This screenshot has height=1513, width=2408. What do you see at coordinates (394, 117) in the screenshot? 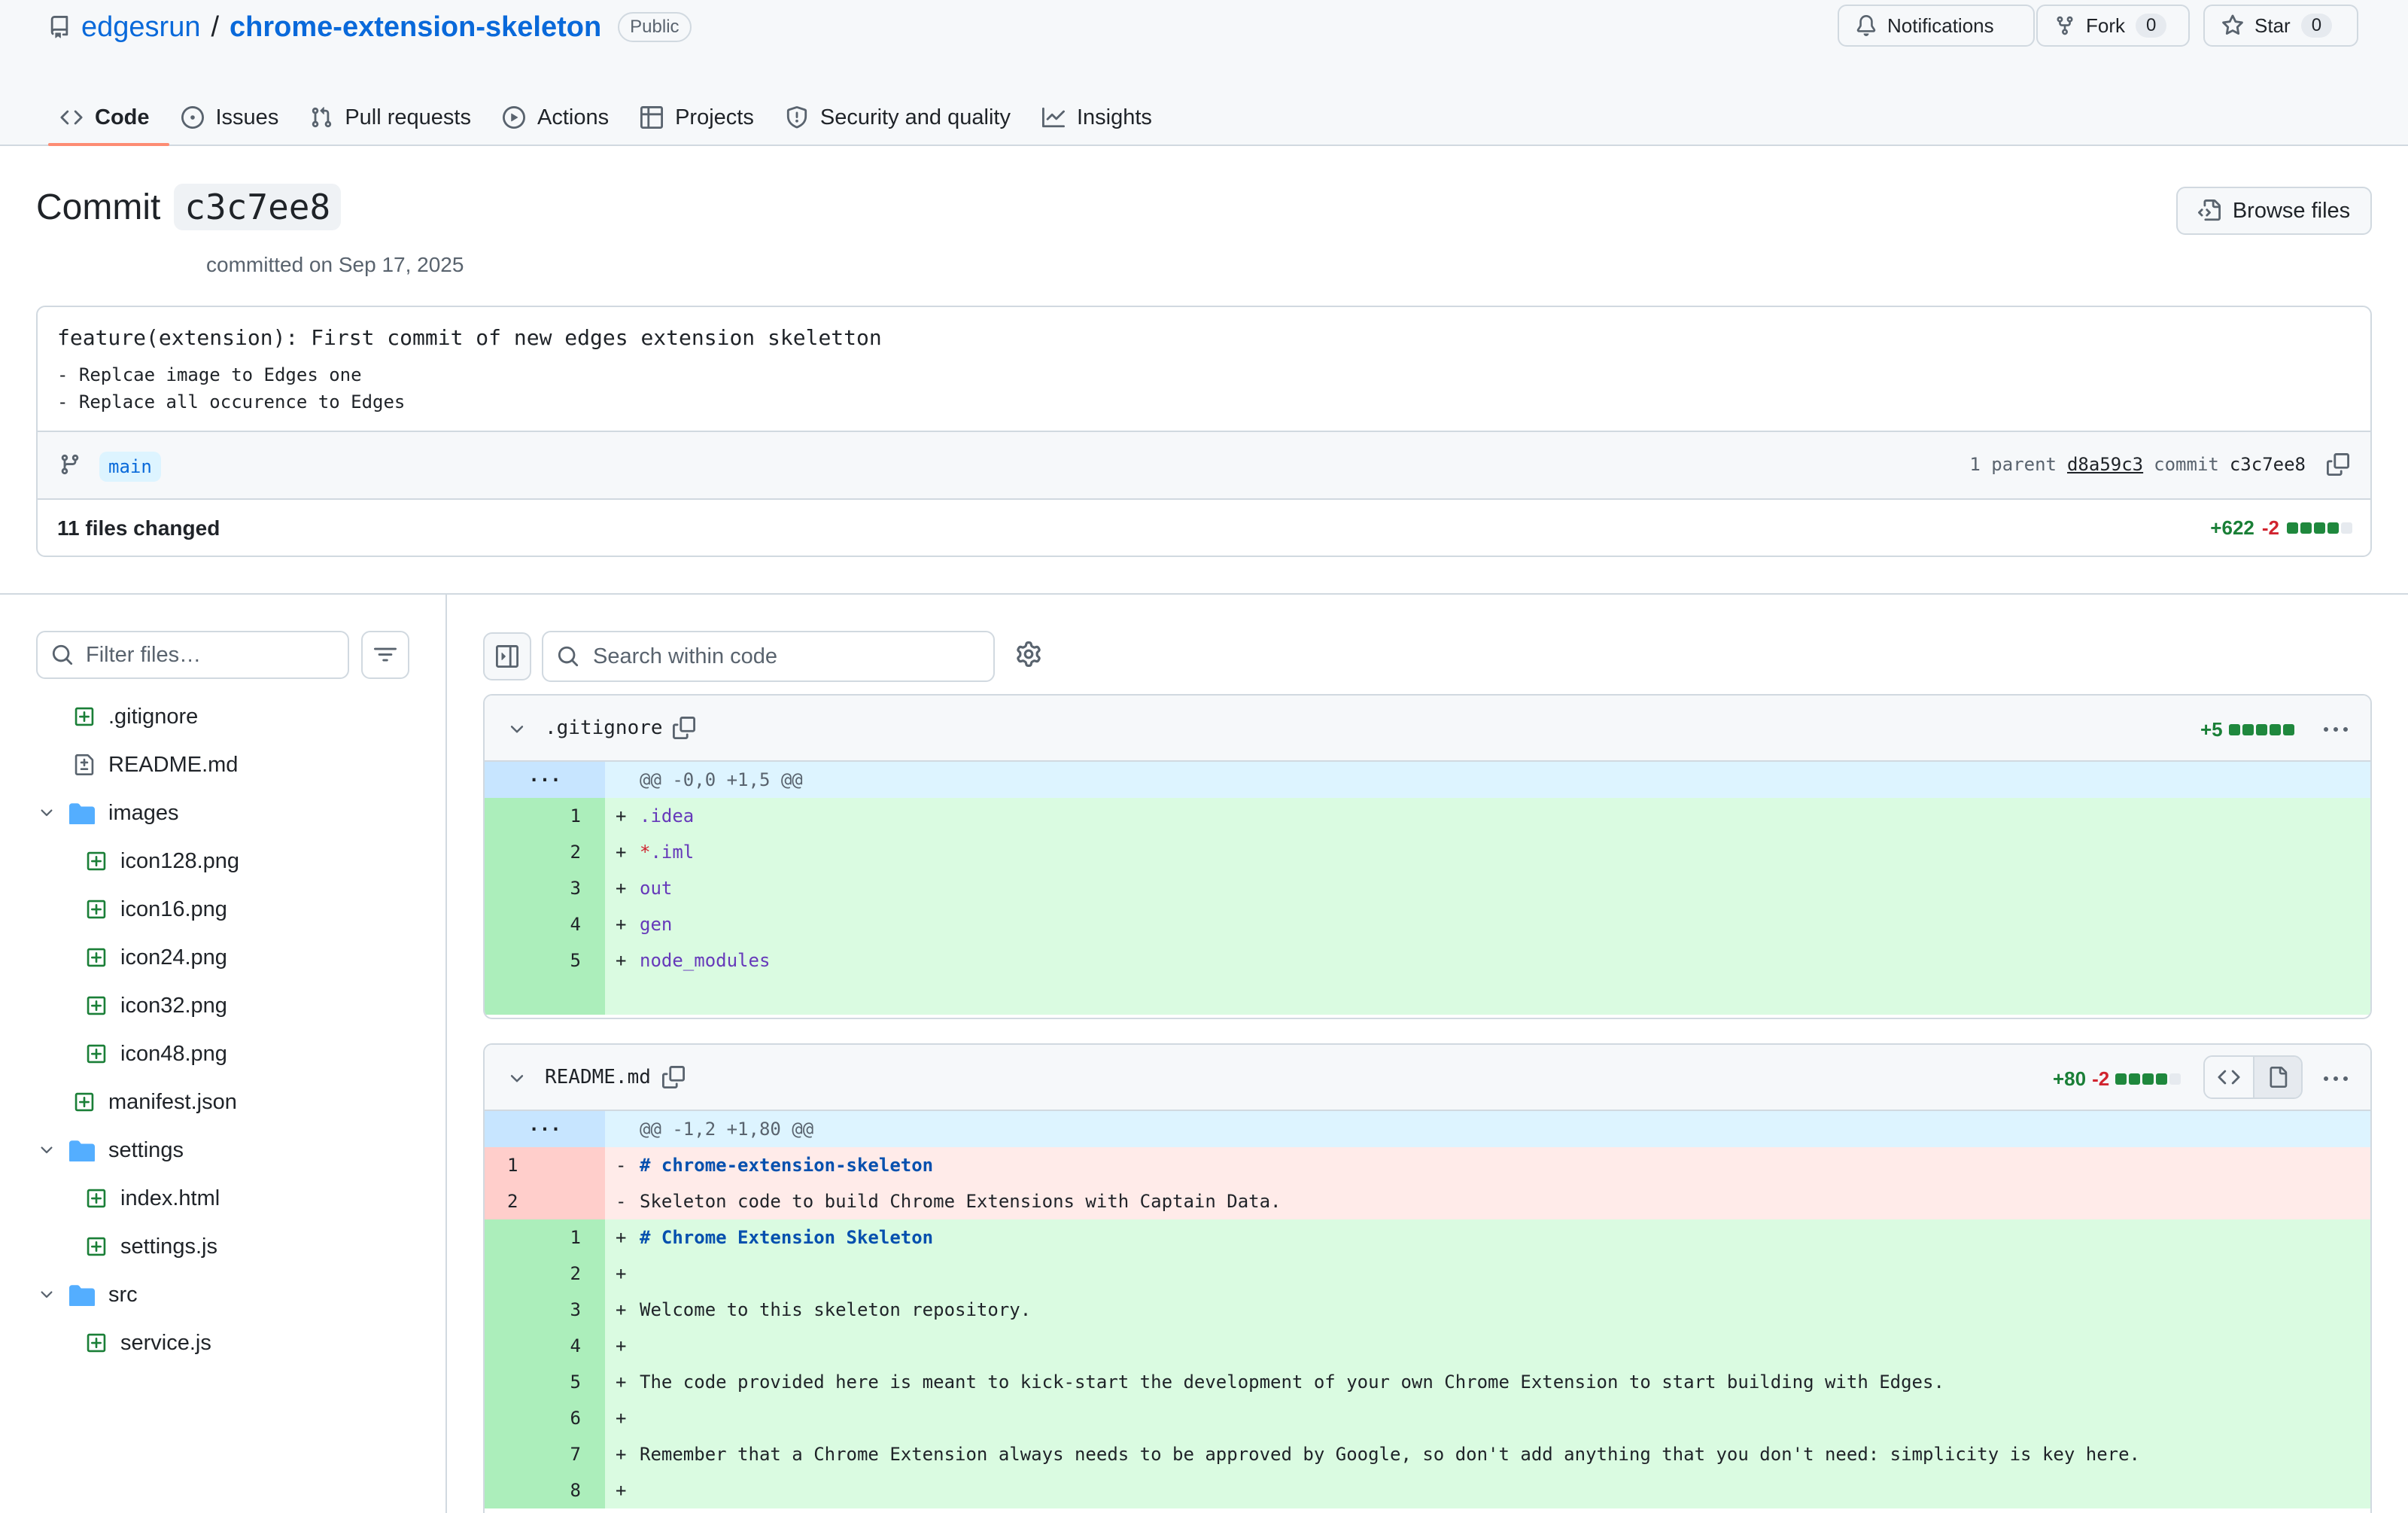
I see `tab-pull-requests: Pull requests` at bounding box center [394, 117].